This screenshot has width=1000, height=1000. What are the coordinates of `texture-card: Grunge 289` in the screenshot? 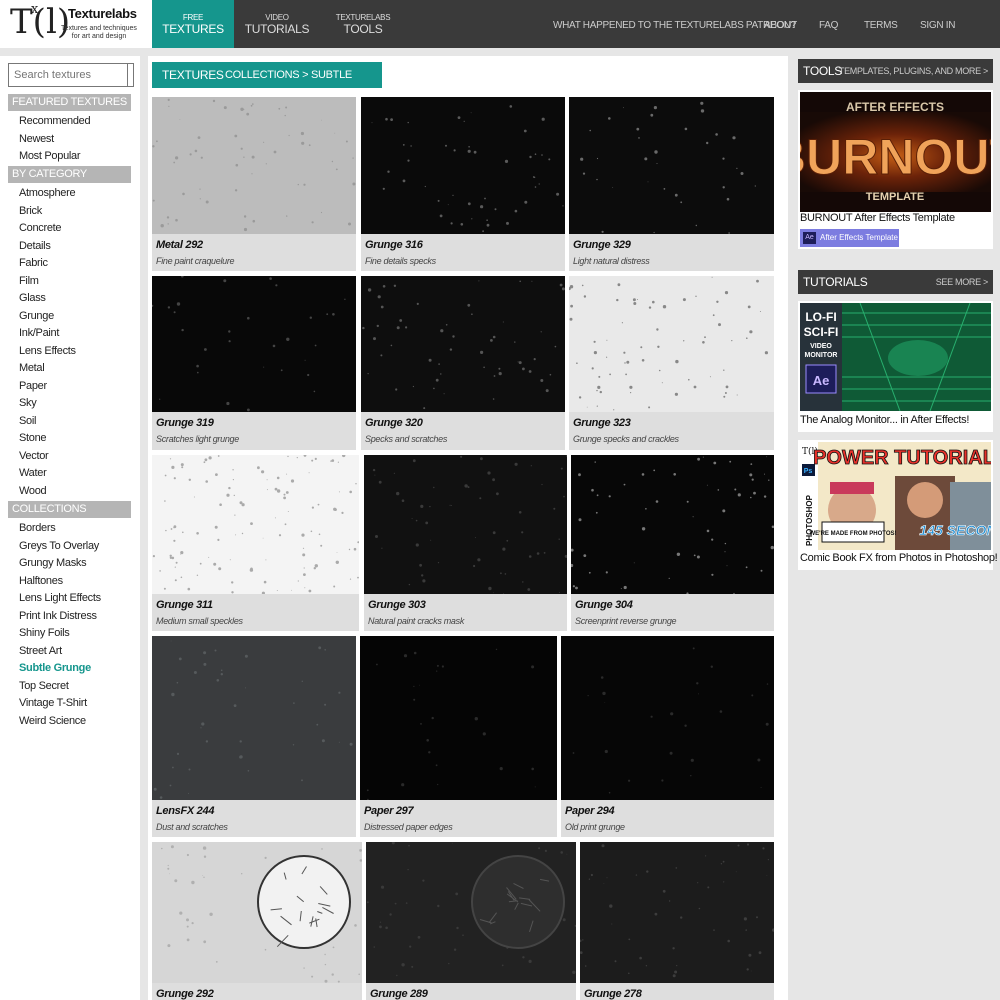 It's located at (471, 921).